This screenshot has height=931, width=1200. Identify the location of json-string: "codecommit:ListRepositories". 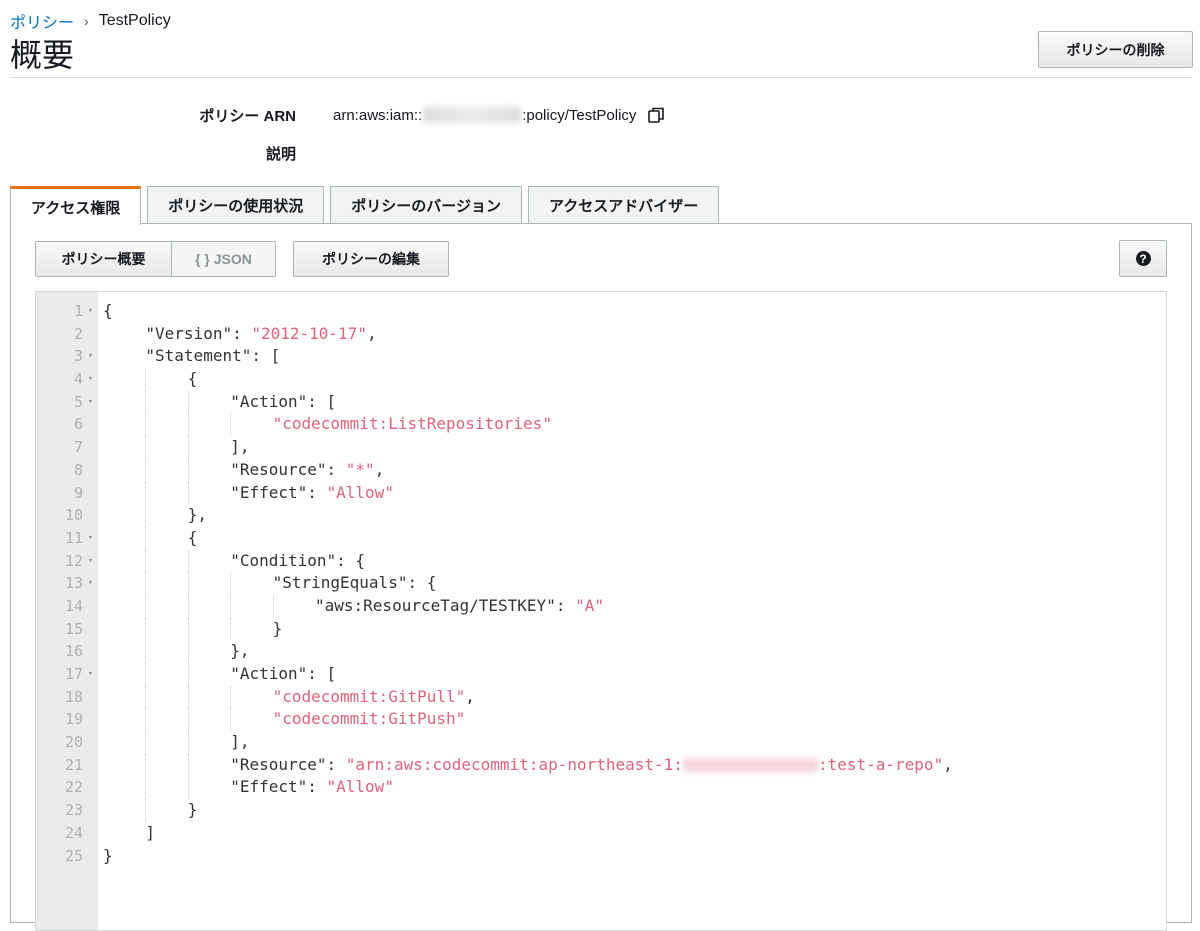
(412, 424).